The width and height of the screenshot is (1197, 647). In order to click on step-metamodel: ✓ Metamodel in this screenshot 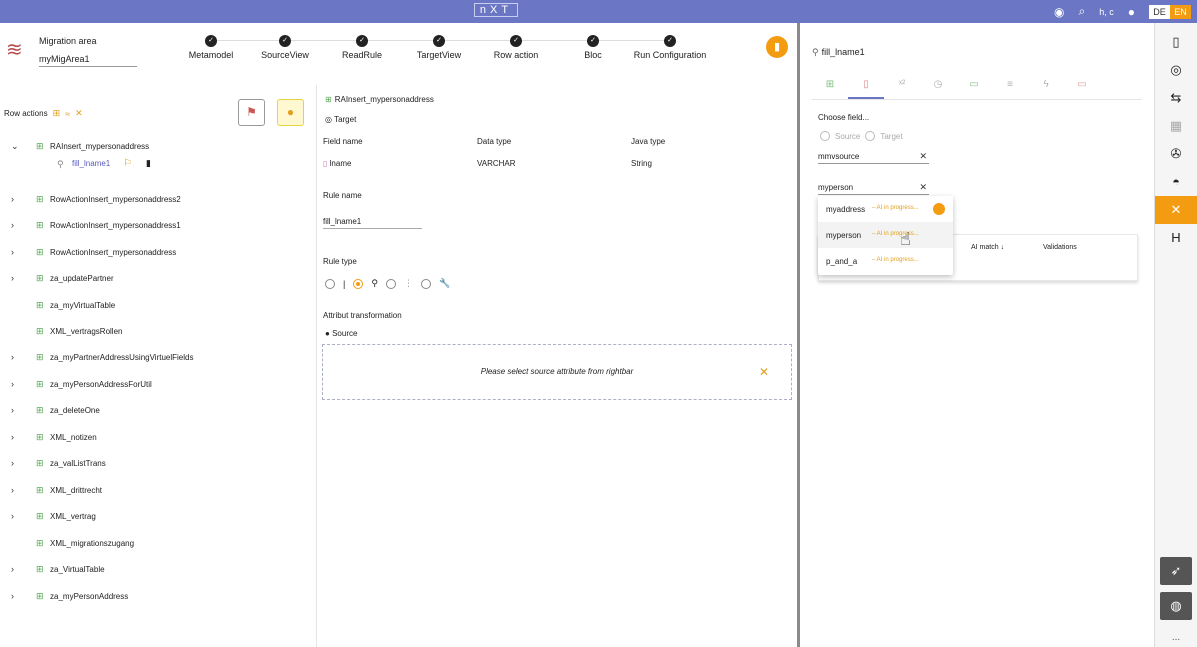, I will do `click(211, 46)`.